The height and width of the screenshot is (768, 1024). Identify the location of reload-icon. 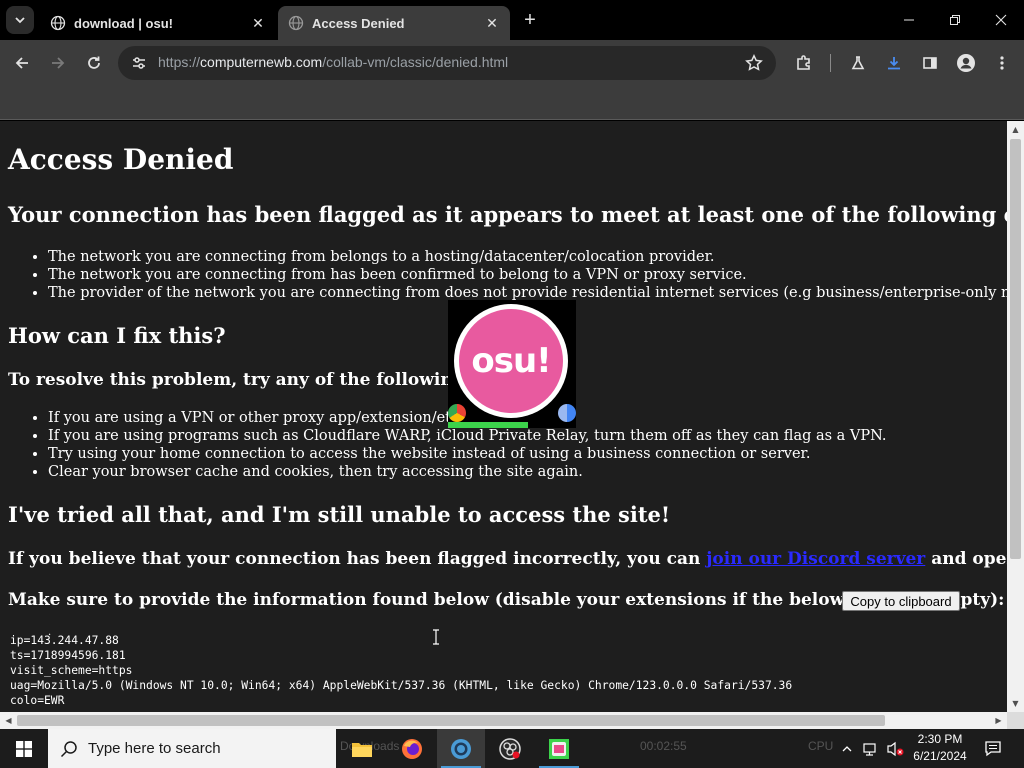
(94, 62).